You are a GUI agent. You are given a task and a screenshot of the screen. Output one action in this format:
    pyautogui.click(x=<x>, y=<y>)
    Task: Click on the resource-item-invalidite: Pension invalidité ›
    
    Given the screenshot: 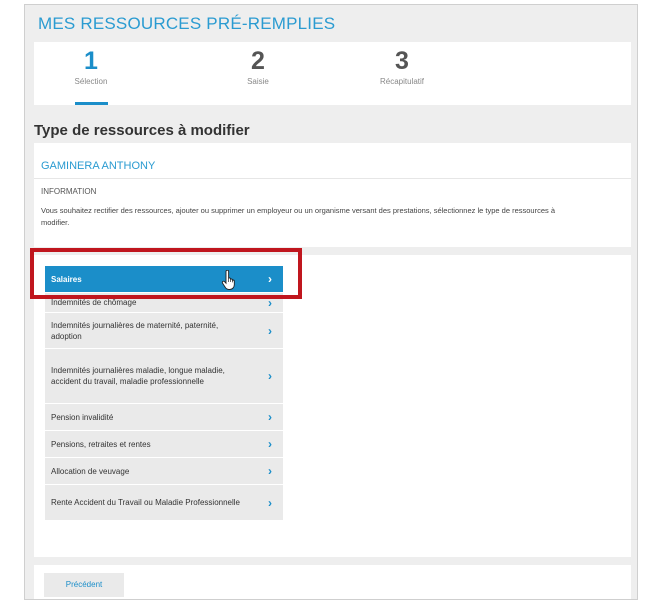 What is the action you would take?
    pyautogui.click(x=164, y=417)
    